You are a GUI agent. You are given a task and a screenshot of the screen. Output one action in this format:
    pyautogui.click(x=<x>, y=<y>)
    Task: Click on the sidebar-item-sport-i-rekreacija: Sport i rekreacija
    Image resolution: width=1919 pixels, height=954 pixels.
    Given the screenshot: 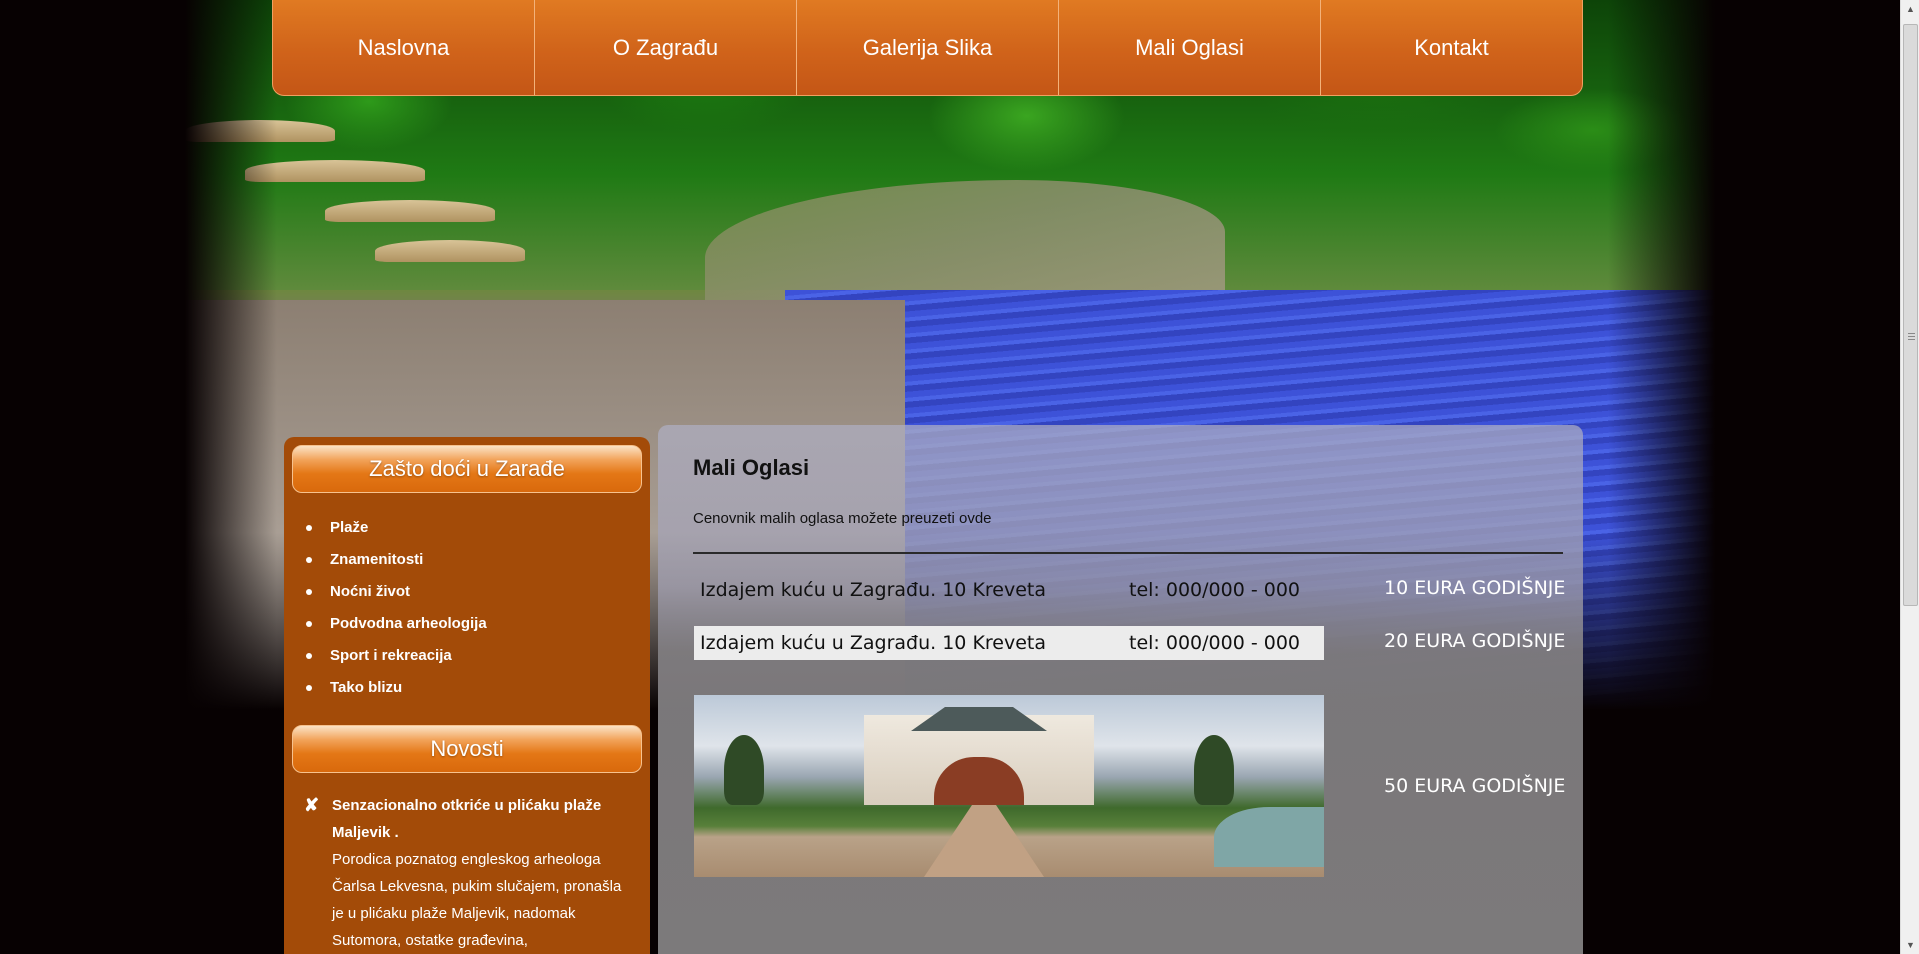 What is the action you would take?
    pyautogui.click(x=395, y=656)
    